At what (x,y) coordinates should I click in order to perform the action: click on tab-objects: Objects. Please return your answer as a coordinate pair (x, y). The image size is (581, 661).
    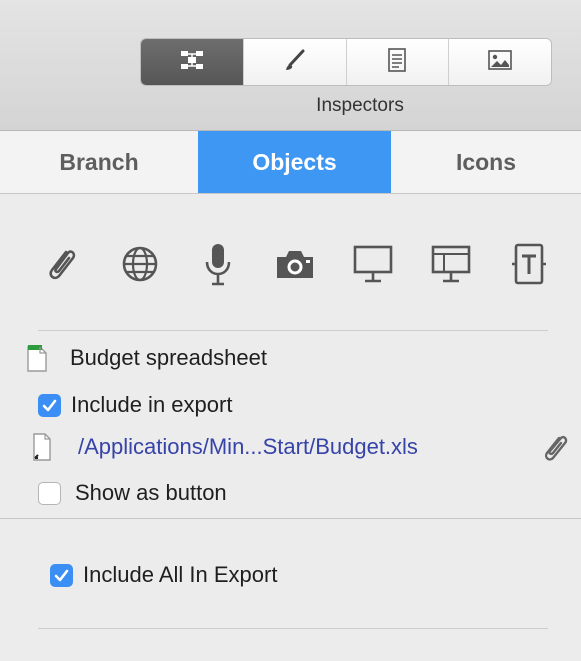
    Looking at the image, I should click on (294, 162).